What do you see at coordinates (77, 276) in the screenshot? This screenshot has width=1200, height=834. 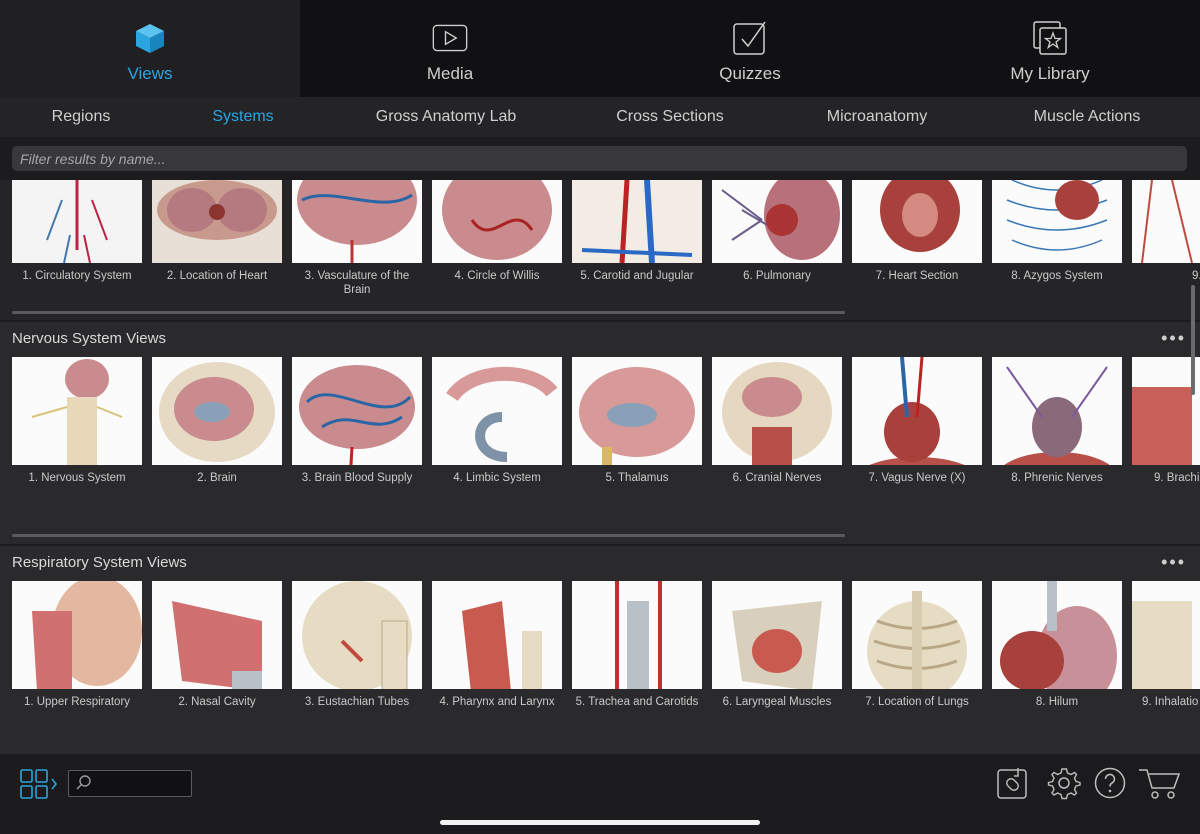 I see `view-card-title: 1. Circulatory System` at bounding box center [77, 276].